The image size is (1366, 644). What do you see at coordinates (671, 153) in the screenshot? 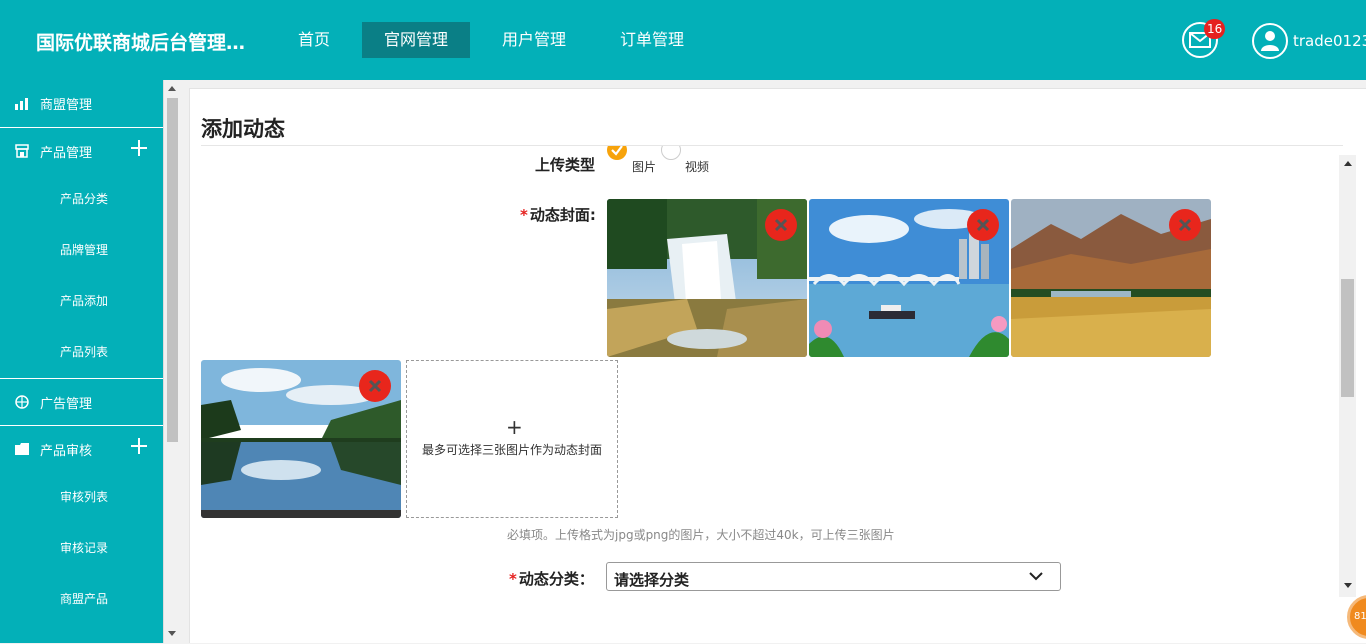
I see `radio-video` at bounding box center [671, 153].